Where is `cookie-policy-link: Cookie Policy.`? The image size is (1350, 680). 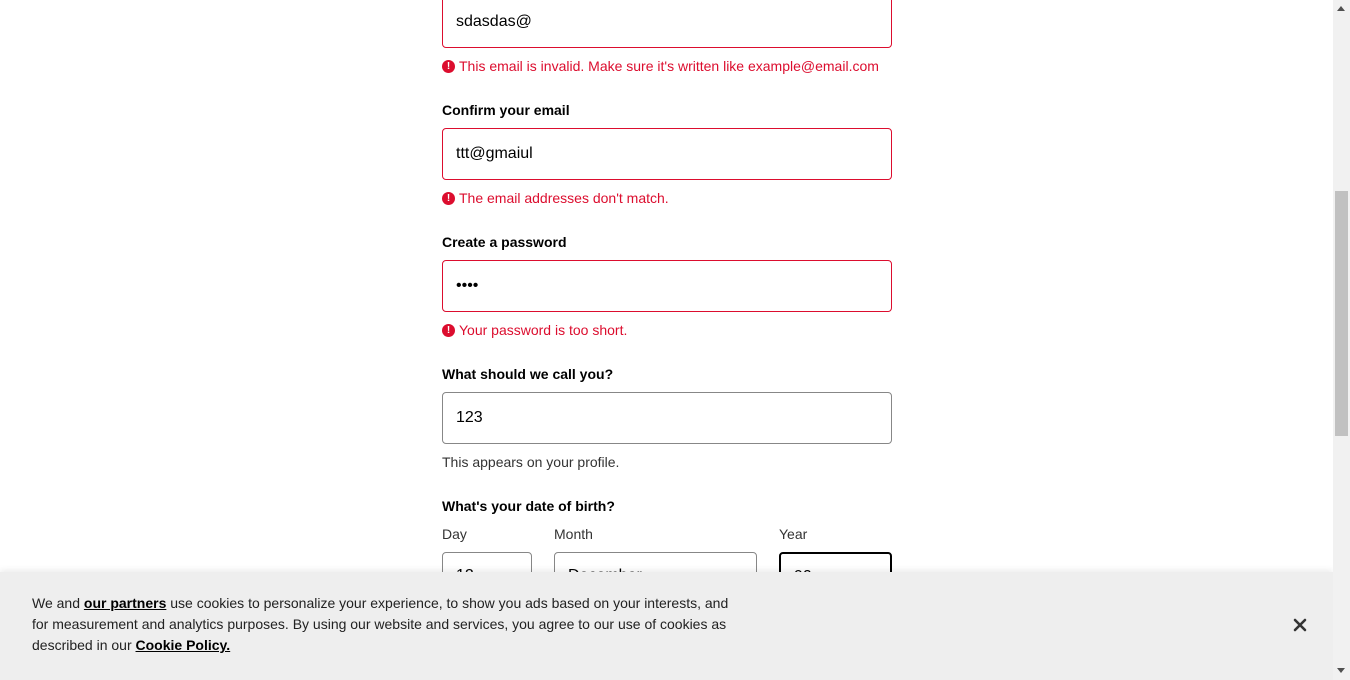
cookie-policy-link: Cookie Policy. is located at coordinates (183, 645).